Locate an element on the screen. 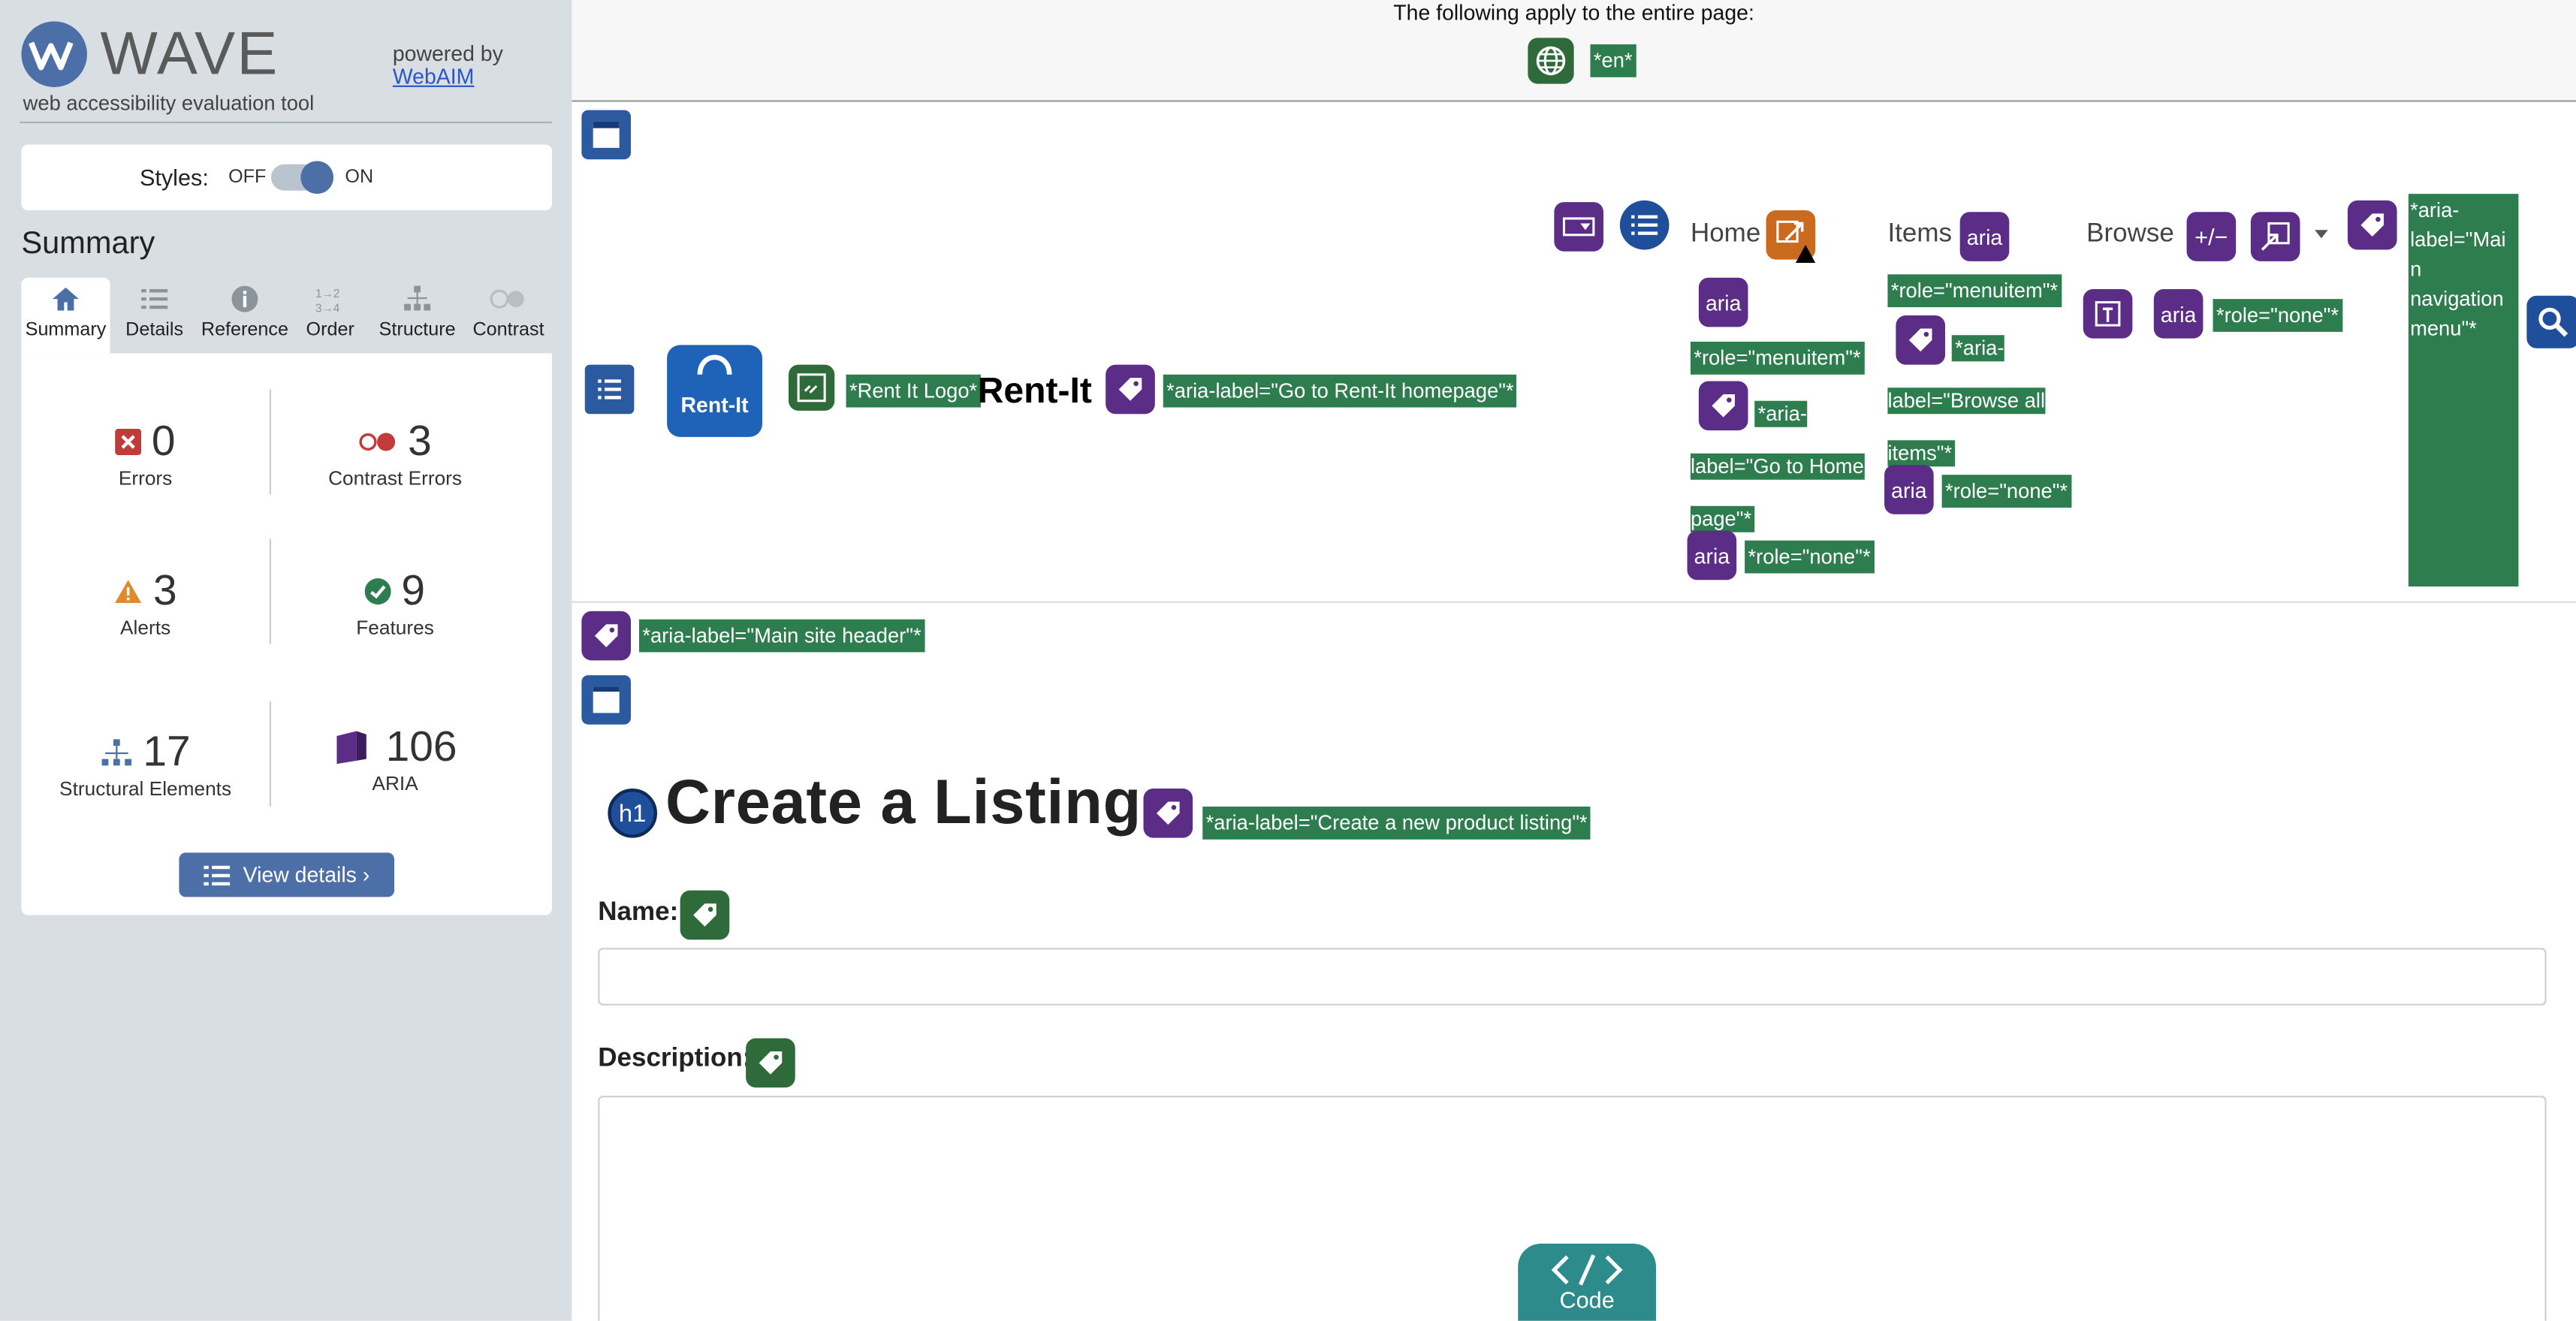  aria-popup-icon is located at coordinates (2275, 236).